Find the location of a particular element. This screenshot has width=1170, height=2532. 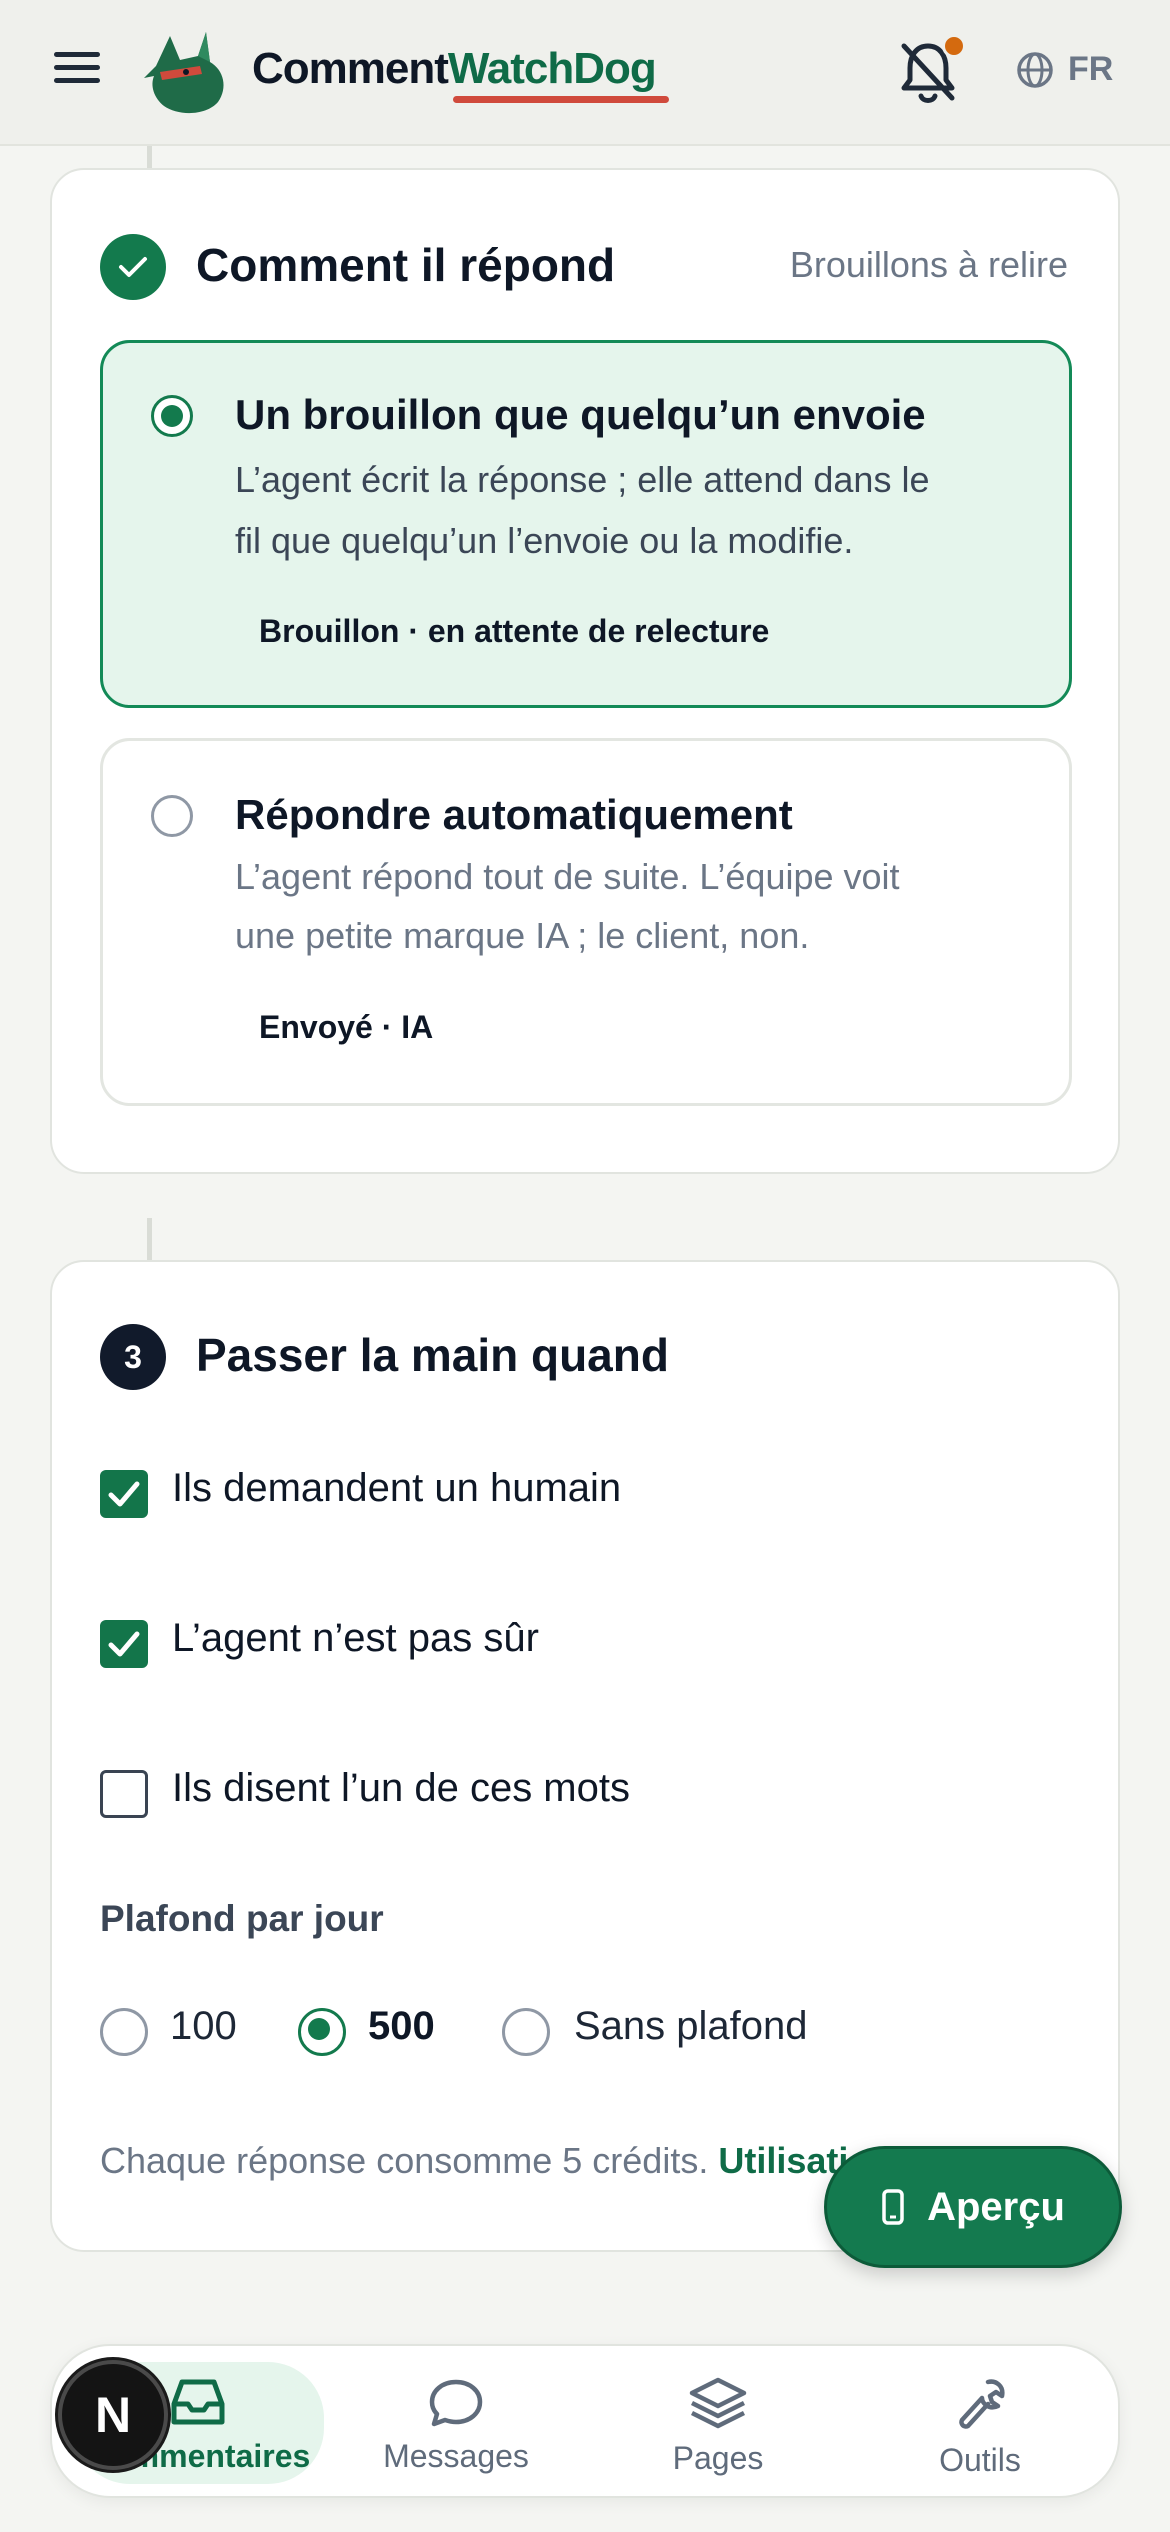

chat-bubble-icon is located at coordinates (456, 2403).